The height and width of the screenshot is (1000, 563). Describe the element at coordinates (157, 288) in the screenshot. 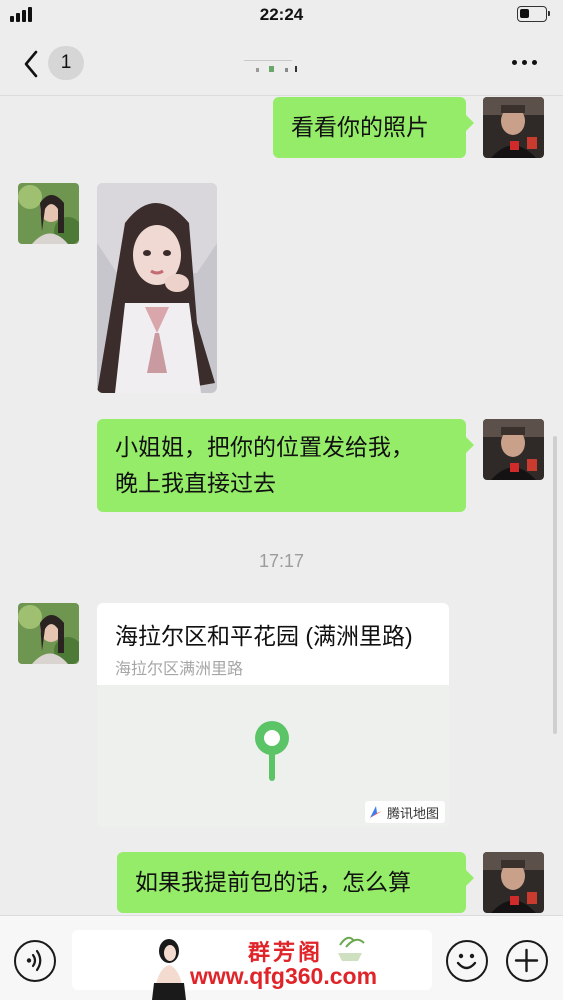

I see `received-photo` at that location.